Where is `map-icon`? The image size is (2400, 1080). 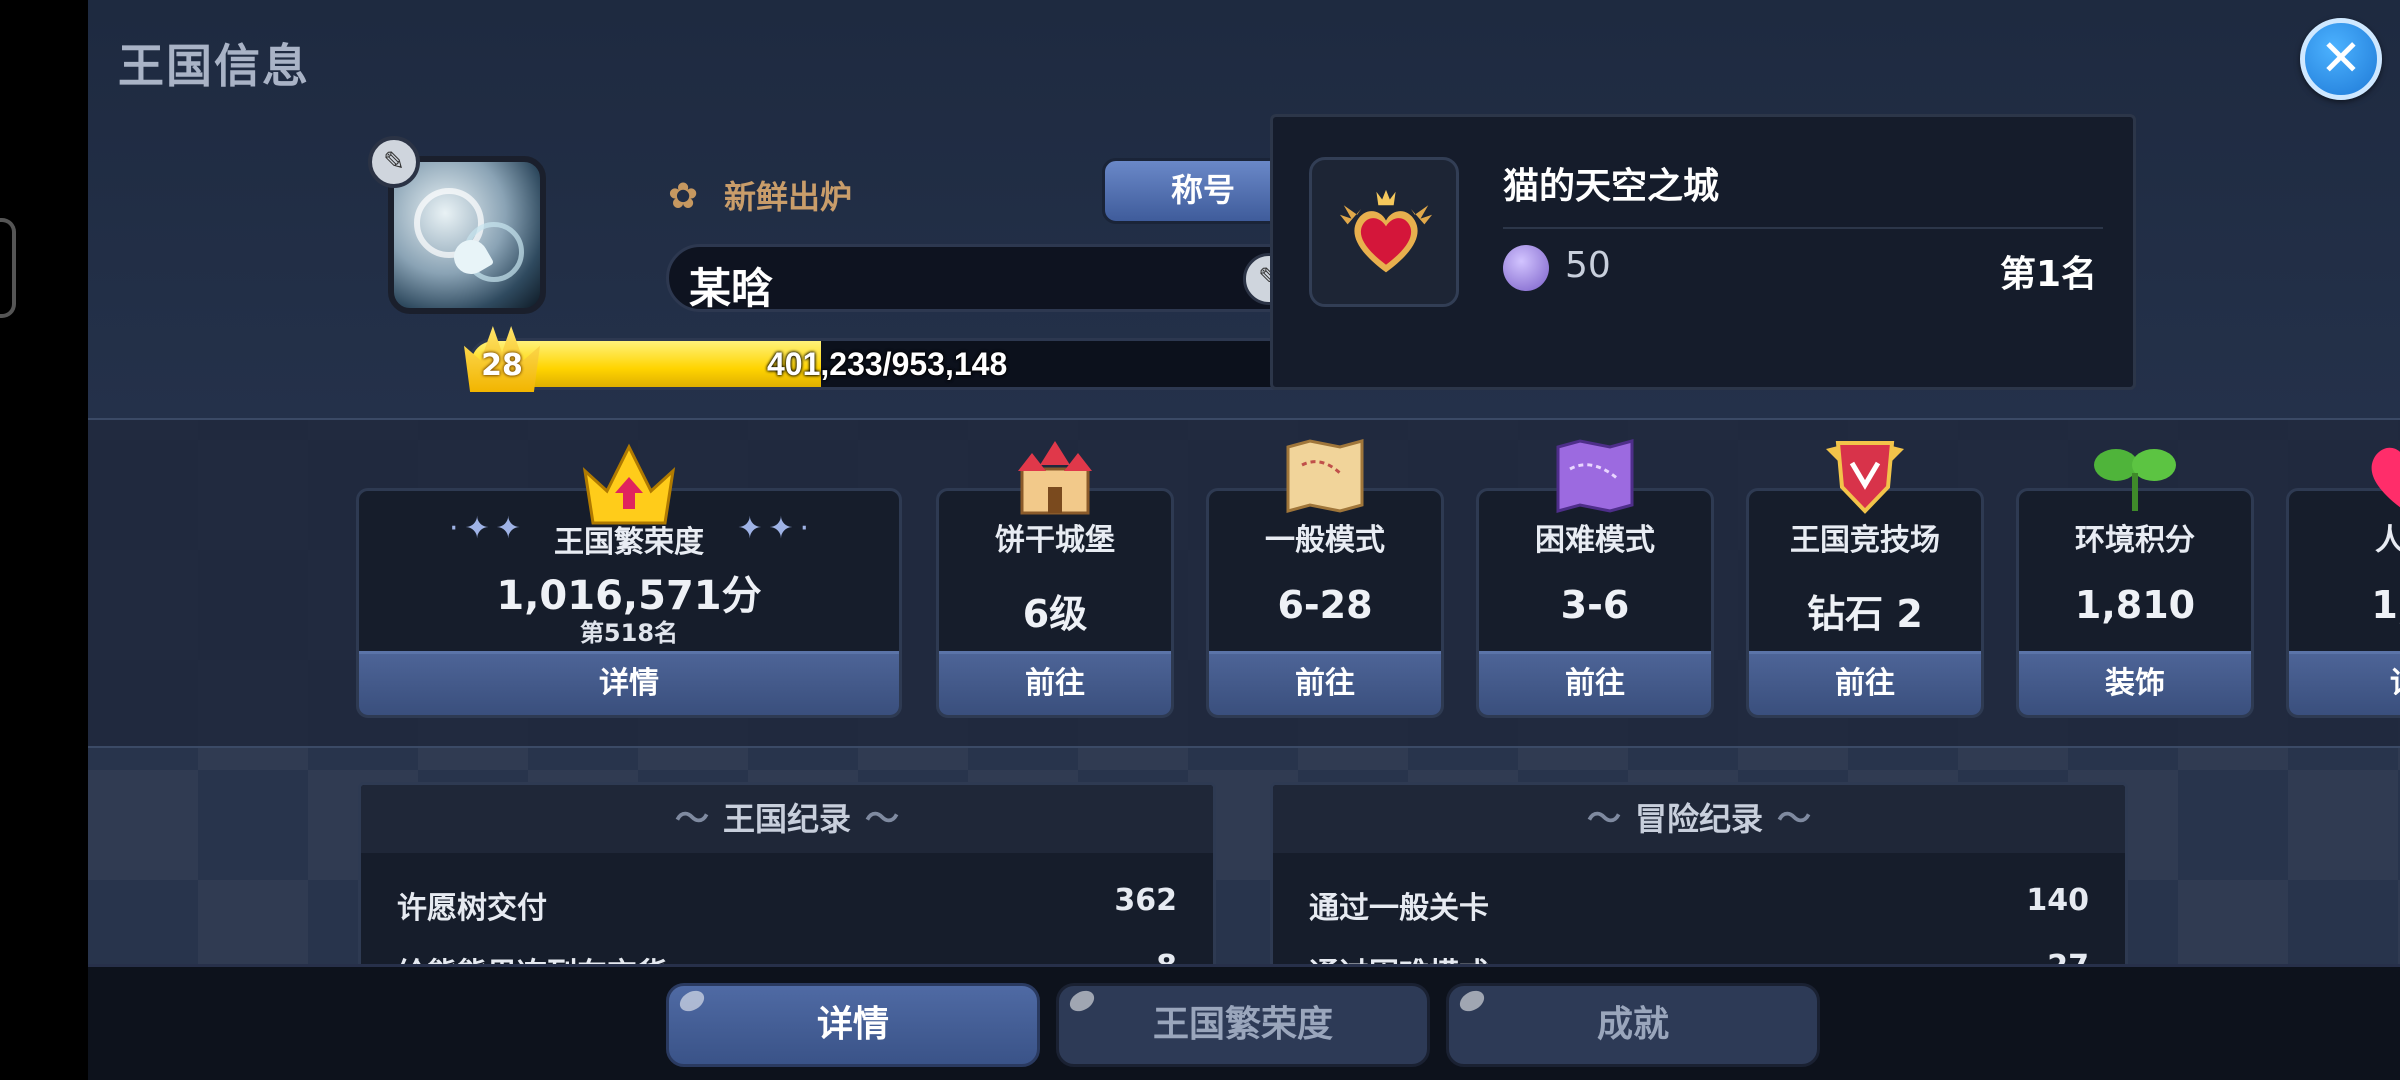
map-icon is located at coordinates (1325, 476).